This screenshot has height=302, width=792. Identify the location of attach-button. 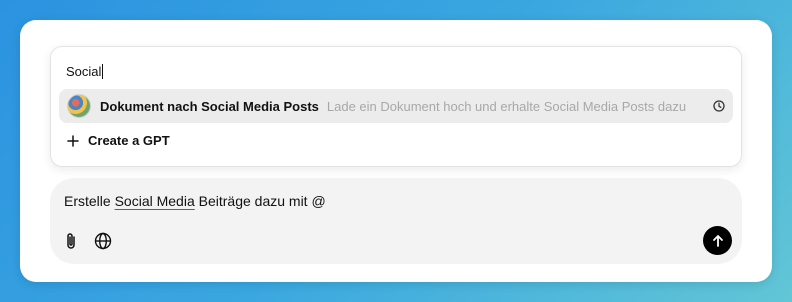
(71, 241).